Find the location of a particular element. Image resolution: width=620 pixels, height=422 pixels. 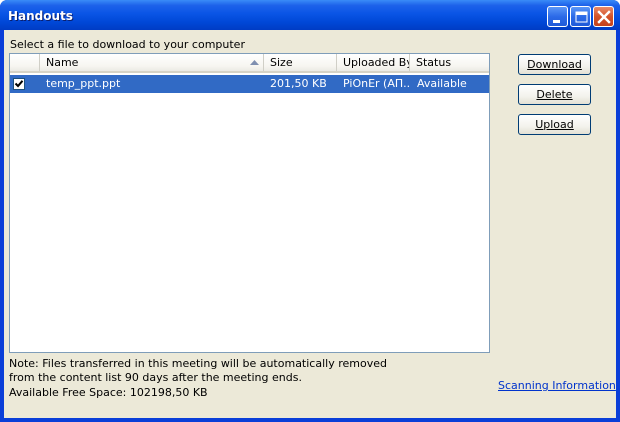

sort-ascending-icon is located at coordinates (254, 62).